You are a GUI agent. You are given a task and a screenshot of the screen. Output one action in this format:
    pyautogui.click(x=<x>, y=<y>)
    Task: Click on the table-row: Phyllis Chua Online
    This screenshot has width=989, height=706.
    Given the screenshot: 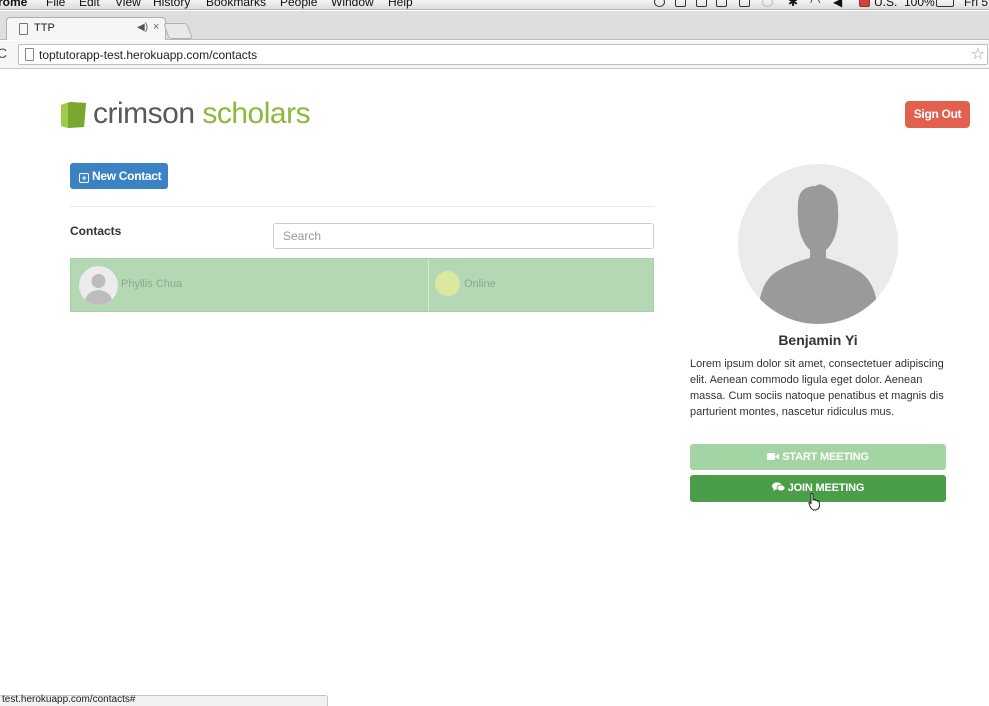 What is the action you would take?
    pyautogui.click(x=362, y=285)
    